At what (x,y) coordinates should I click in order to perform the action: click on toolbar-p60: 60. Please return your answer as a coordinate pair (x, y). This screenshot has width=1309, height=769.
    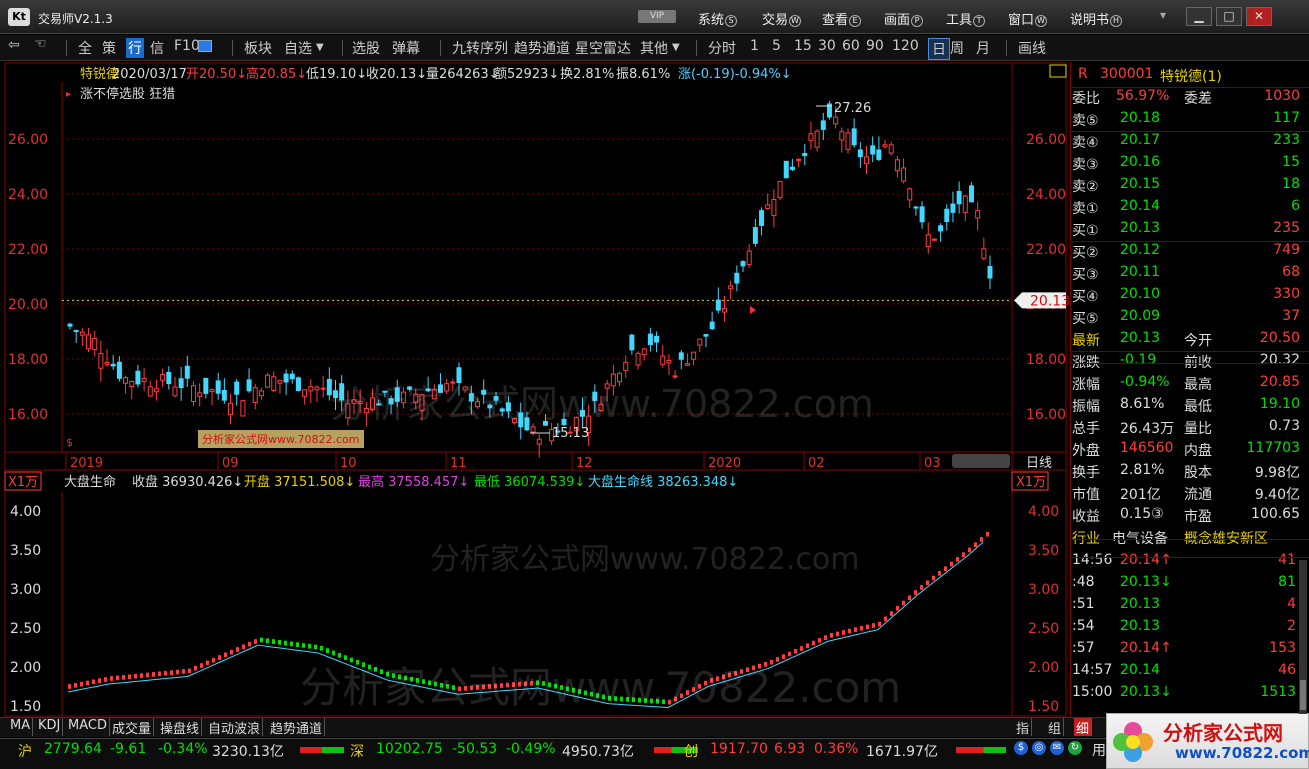
    Looking at the image, I should click on (851, 46).